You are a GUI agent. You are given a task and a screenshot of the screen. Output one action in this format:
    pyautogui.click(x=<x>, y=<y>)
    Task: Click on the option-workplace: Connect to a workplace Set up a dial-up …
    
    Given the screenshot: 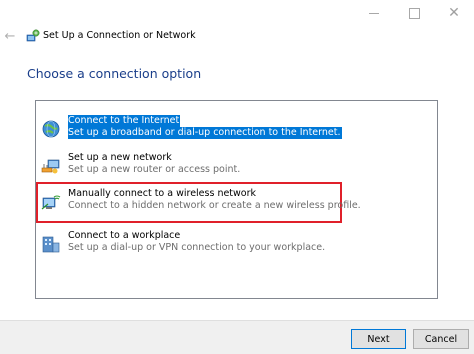 What is the action you would take?
    pyautogui.click(x=203, y=244)
    